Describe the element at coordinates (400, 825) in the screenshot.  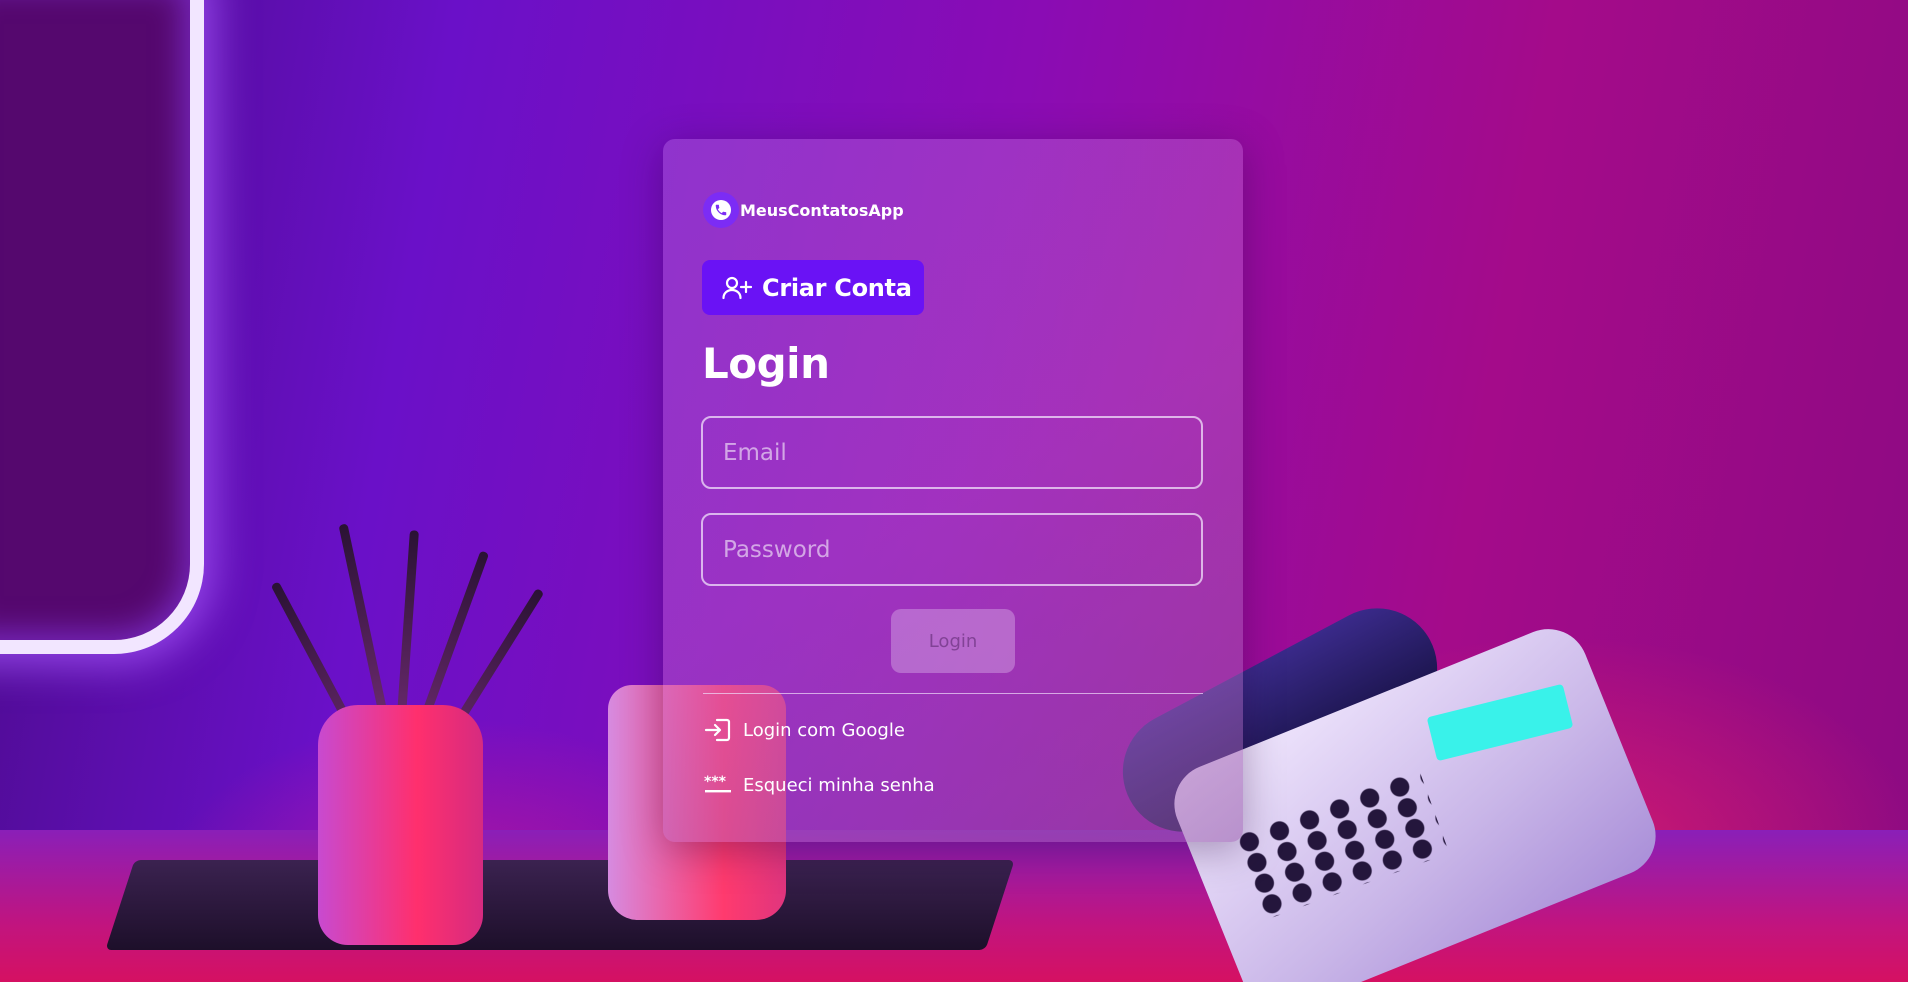
I see `pencil-jar-decoration` at that location.